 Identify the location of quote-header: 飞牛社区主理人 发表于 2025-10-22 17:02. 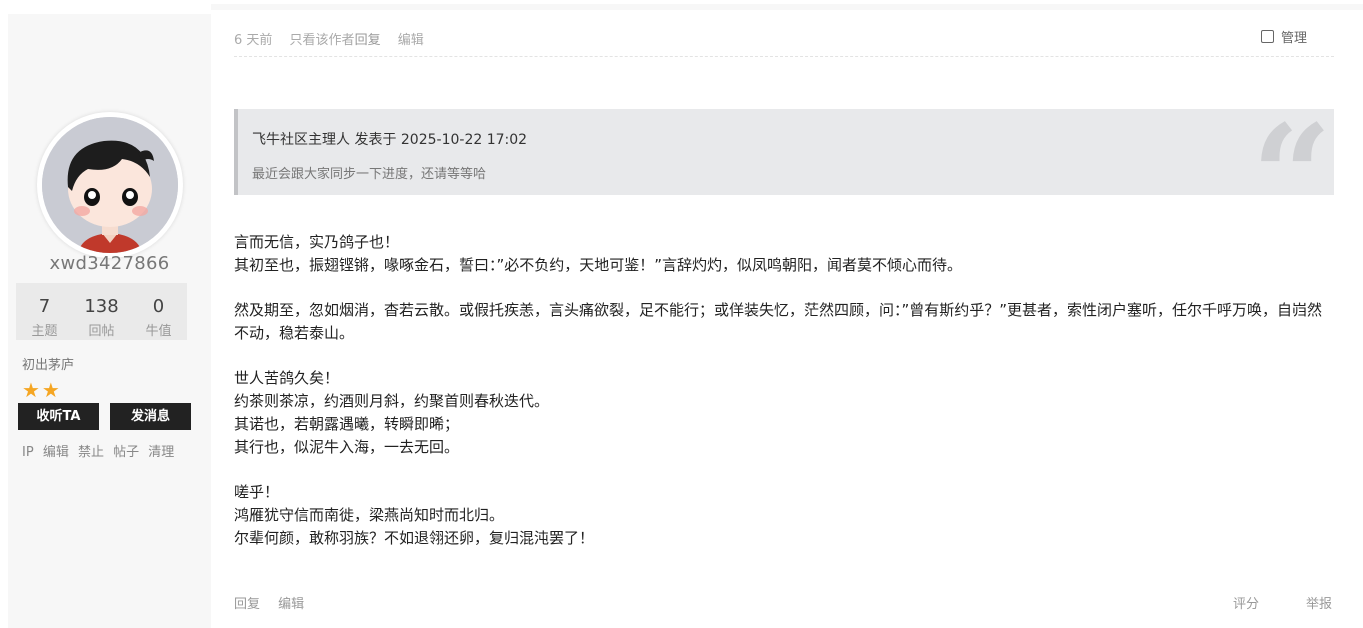
(390, 140).